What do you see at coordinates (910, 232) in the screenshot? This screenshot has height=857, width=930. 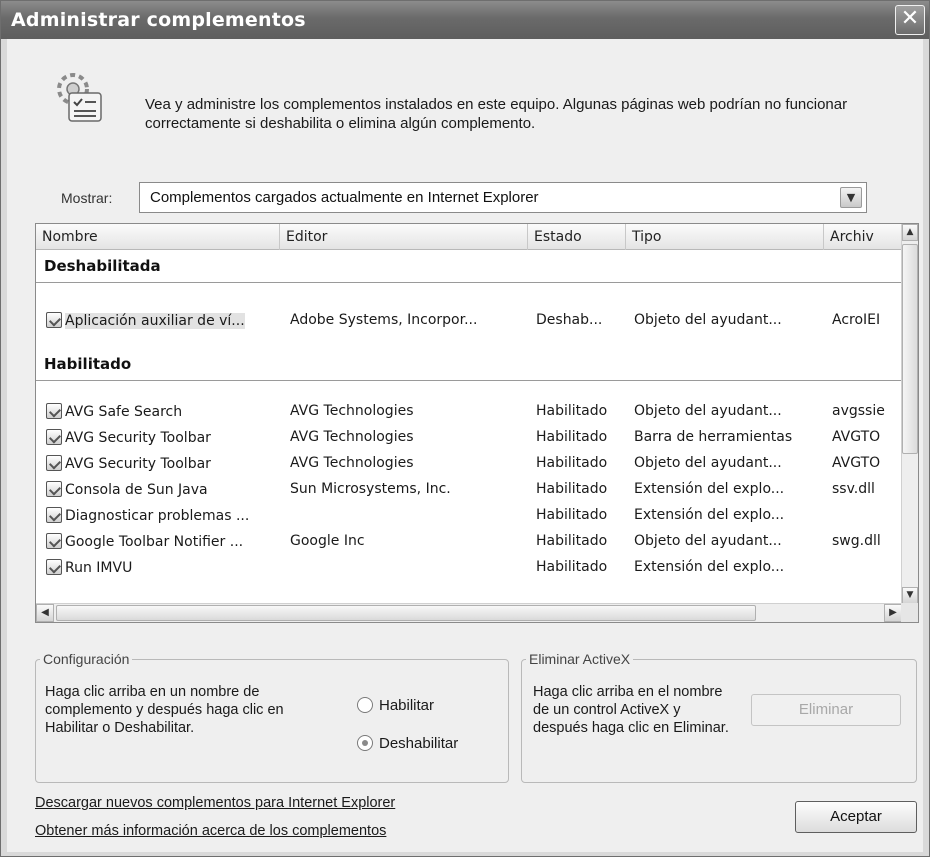 I see `scroll-up-icon: ▲` at bounding box center [910, 232].